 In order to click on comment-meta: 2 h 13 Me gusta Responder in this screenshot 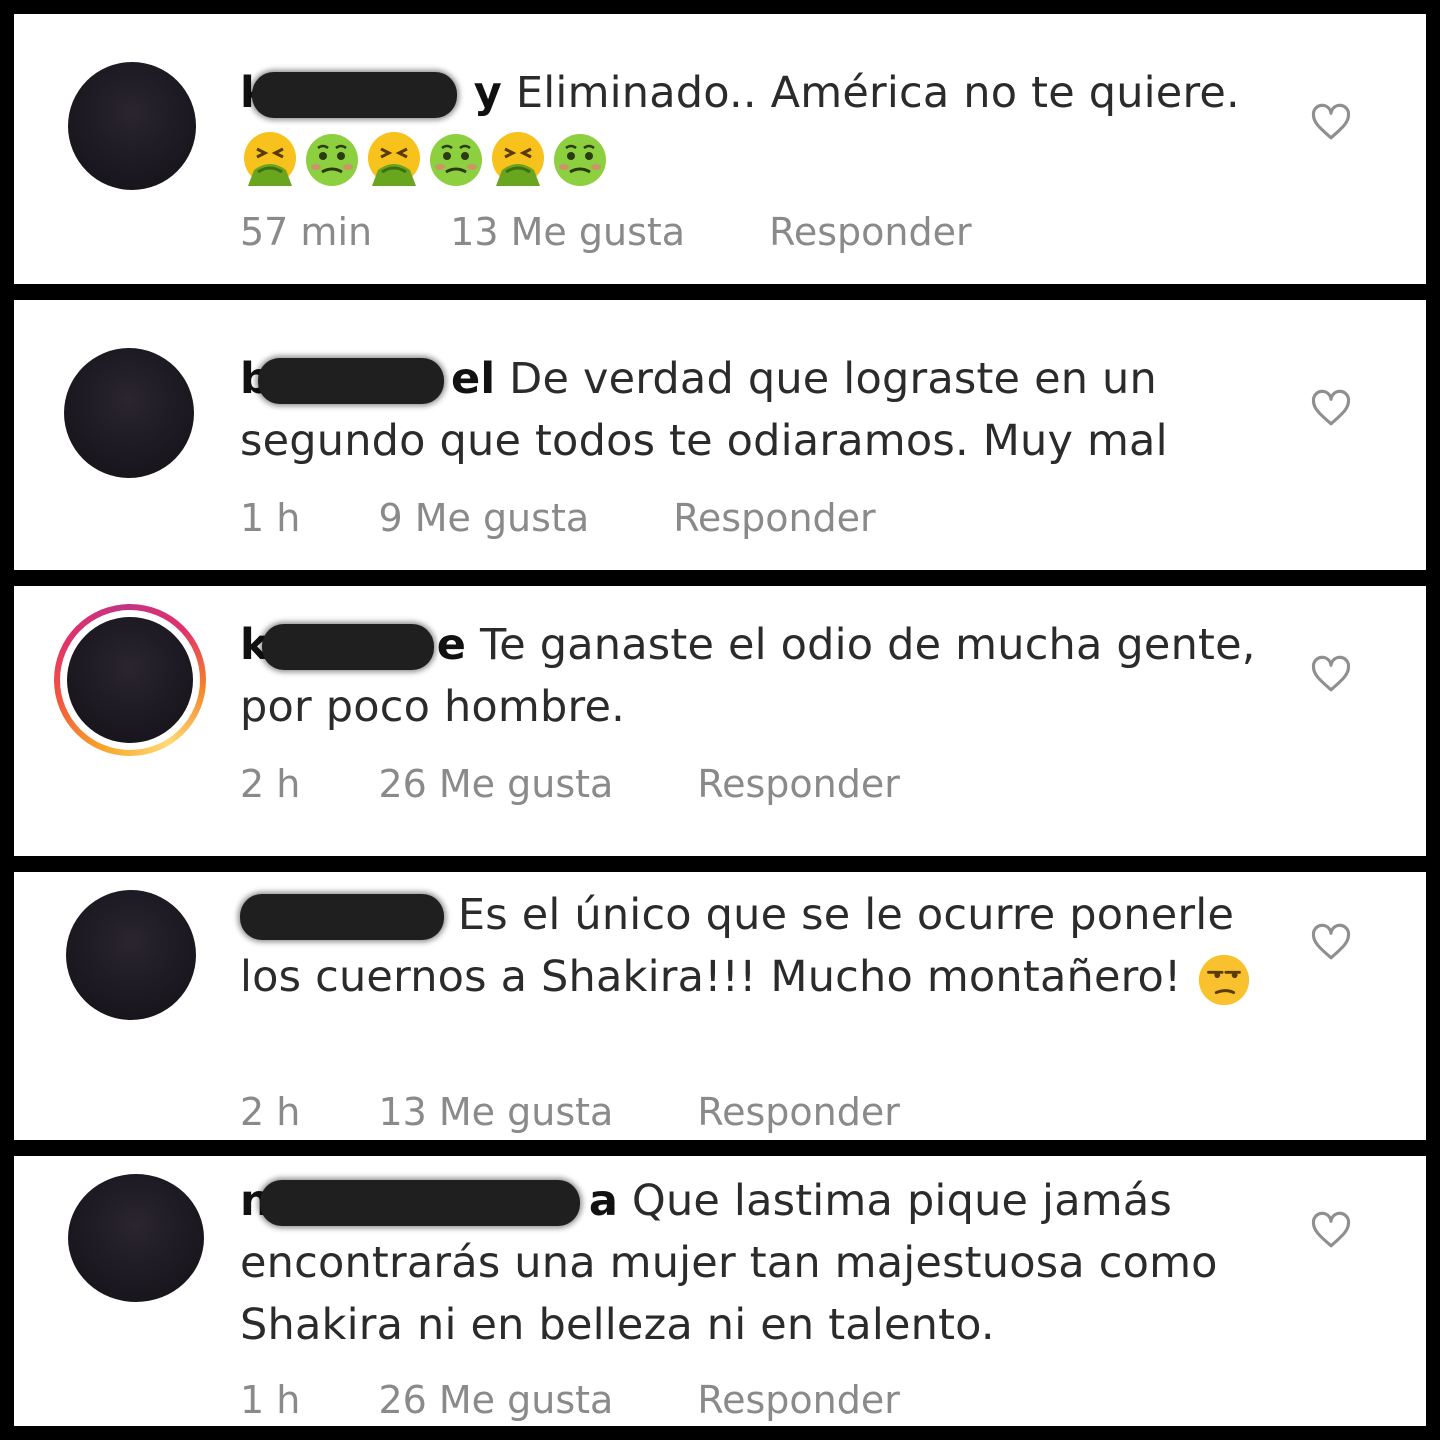, I will do `click(570, 1112)`.